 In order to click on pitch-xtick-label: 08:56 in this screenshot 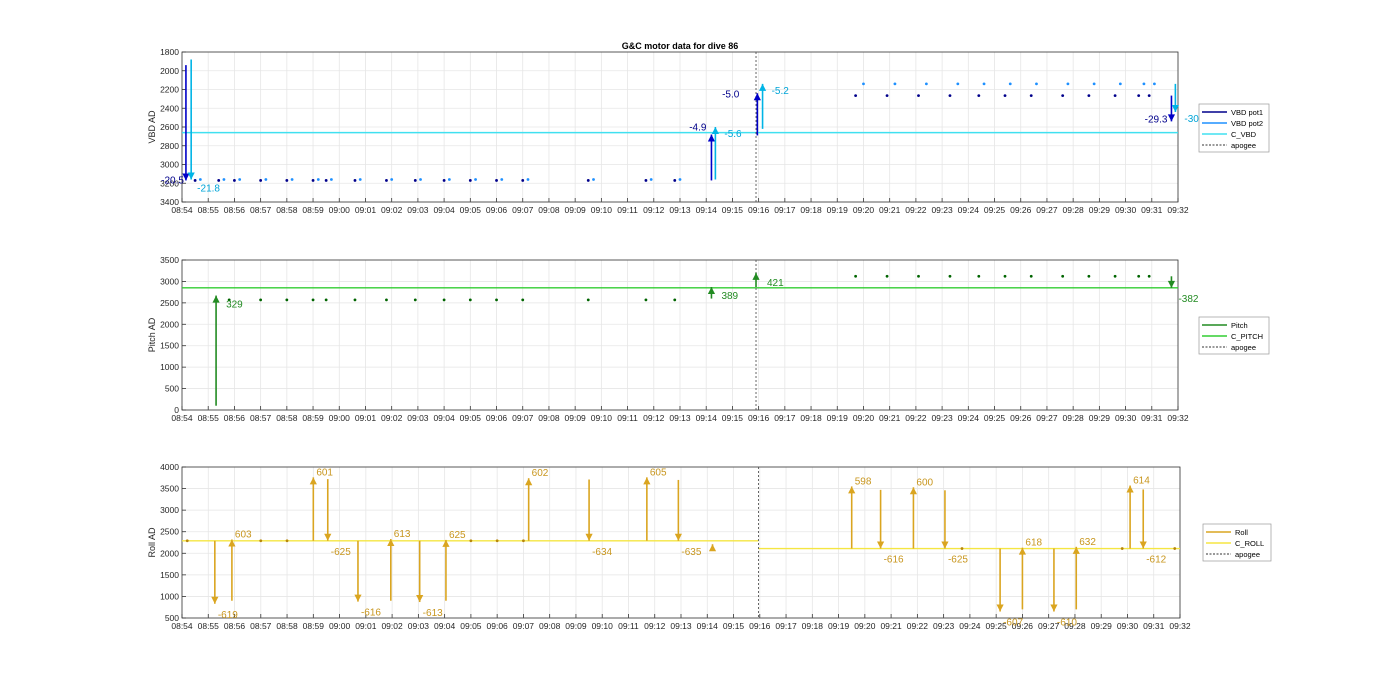, I will do `click(235, 418)`.